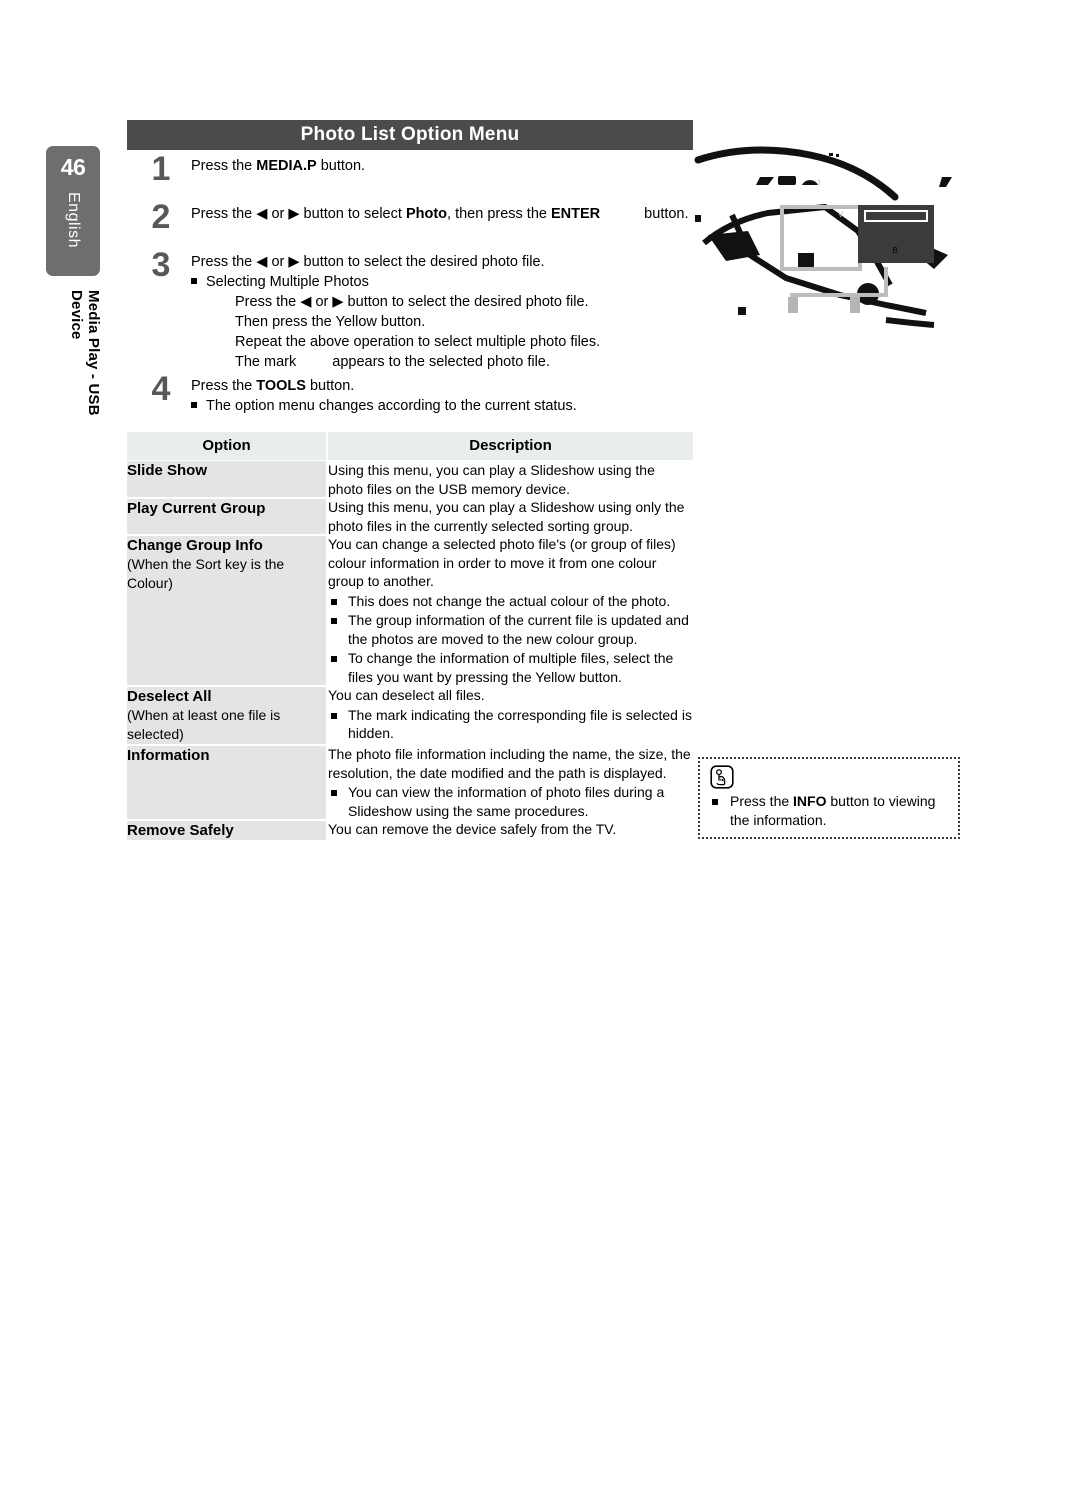 This screenshot has height=1488, width=1080. Describe the element at coordinates (167, 470) in the screenshot. I see `option-name: Slide Show` at that location.